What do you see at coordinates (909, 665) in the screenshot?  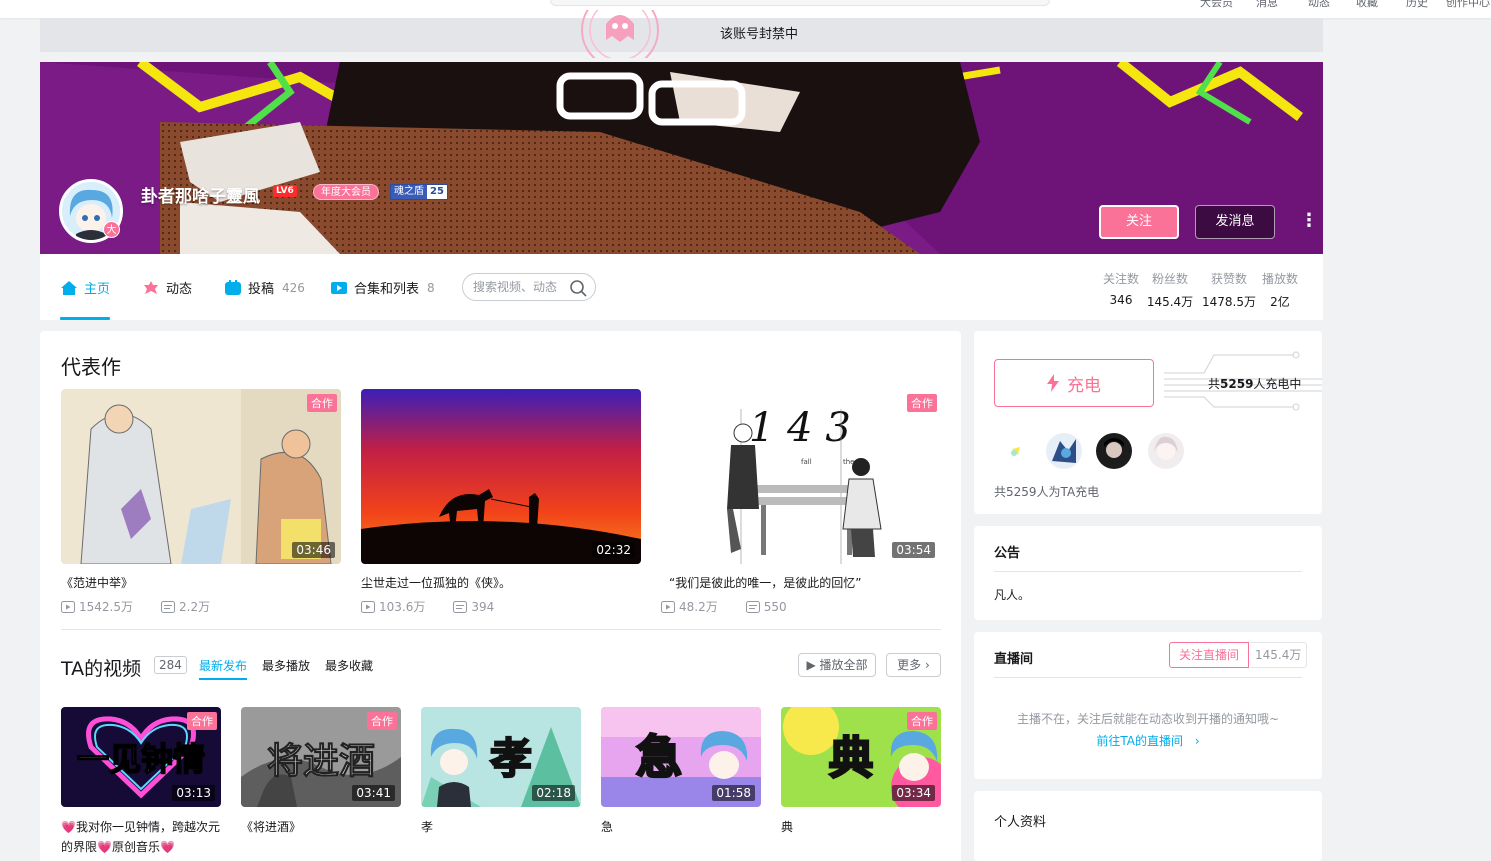 I see `more-label: 更多` at bounding box center [909, 665].